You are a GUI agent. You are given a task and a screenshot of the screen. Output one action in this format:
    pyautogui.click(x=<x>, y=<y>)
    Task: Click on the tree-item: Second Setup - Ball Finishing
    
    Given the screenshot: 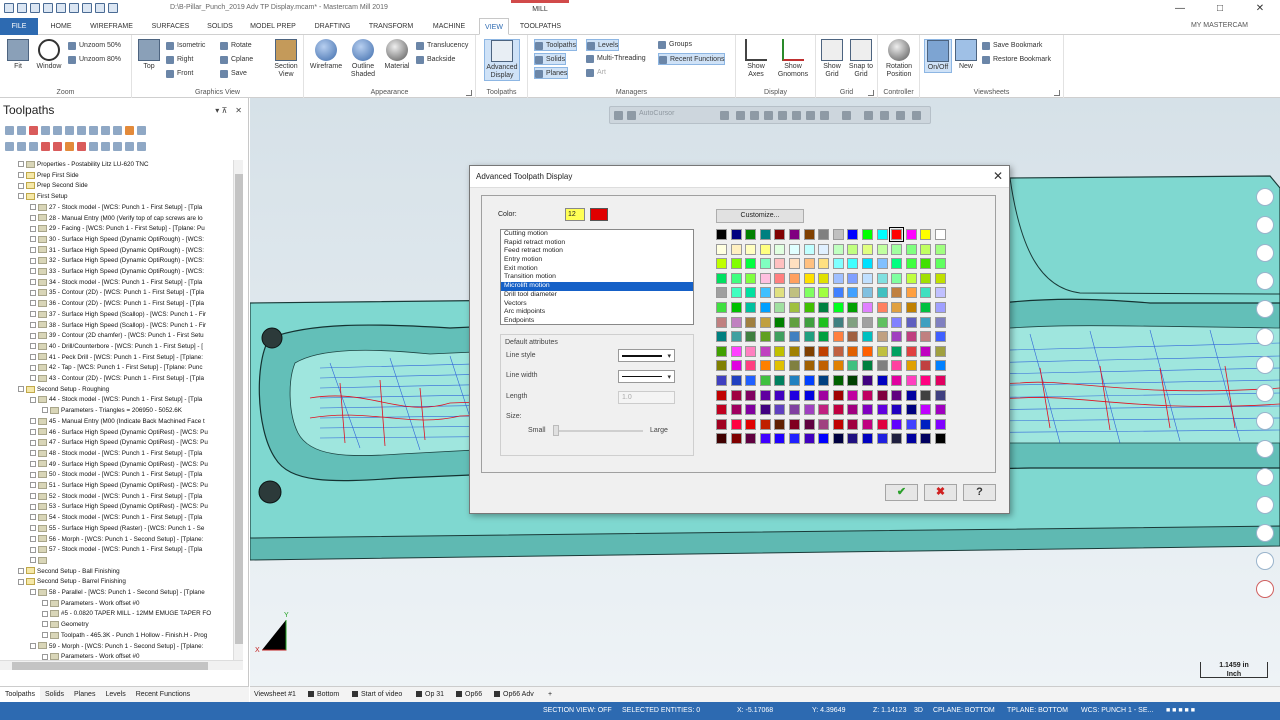 What is the action you would take?
    pyautogui.click(x=69, y=572)
    